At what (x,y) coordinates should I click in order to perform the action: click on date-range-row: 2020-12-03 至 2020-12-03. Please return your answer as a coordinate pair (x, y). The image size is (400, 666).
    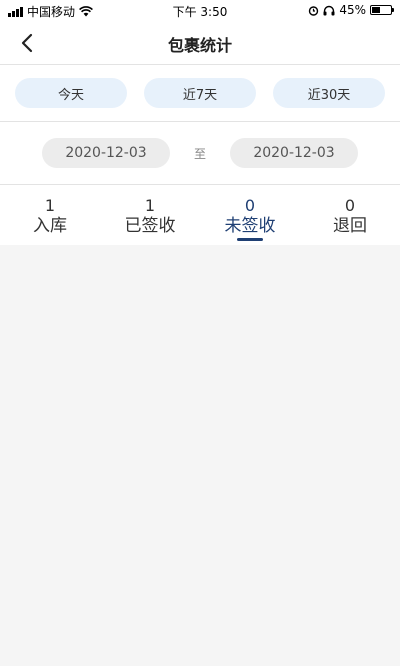
    Looking at the image, I should click on (200, 153).